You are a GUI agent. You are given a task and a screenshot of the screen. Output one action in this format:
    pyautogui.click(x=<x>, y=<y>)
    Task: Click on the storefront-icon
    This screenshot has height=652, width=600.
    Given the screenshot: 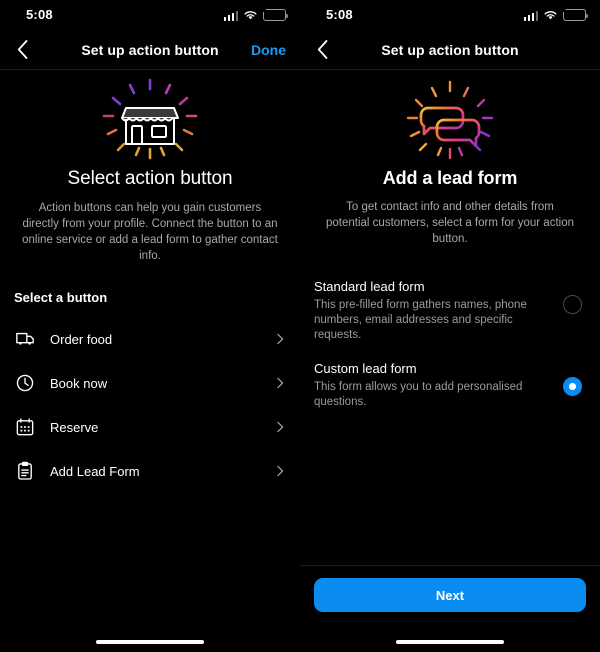 What is the action you would take?
    pyautogui.click(x=150, y=119)
    